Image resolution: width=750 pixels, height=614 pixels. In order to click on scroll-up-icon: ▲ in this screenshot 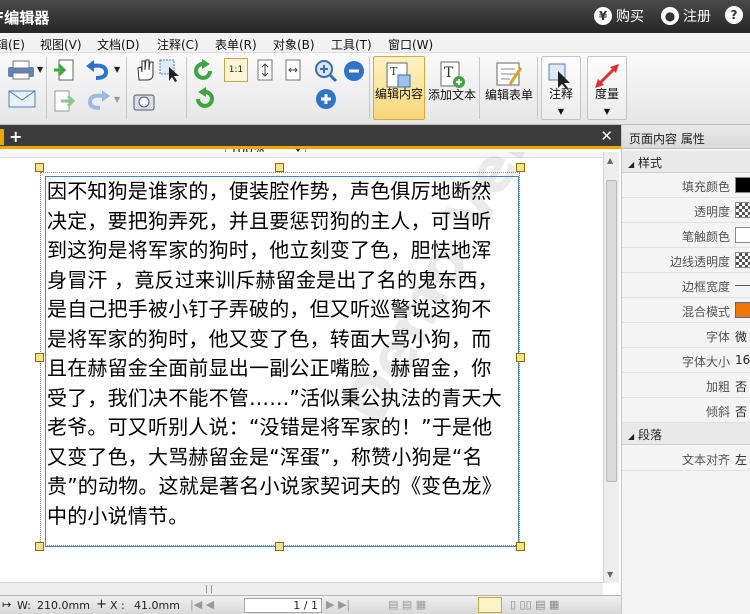, I will do `click(610, 160)`.